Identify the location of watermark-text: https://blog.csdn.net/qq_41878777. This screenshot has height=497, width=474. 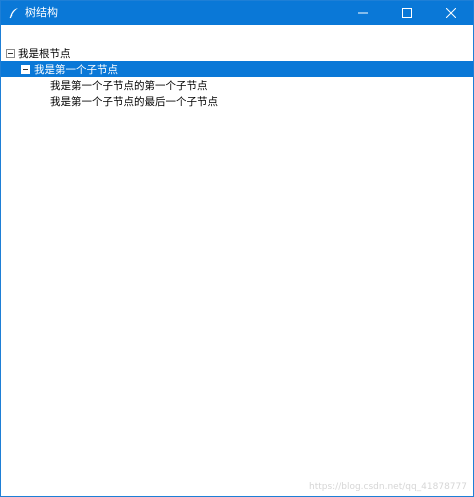
(387, 487).